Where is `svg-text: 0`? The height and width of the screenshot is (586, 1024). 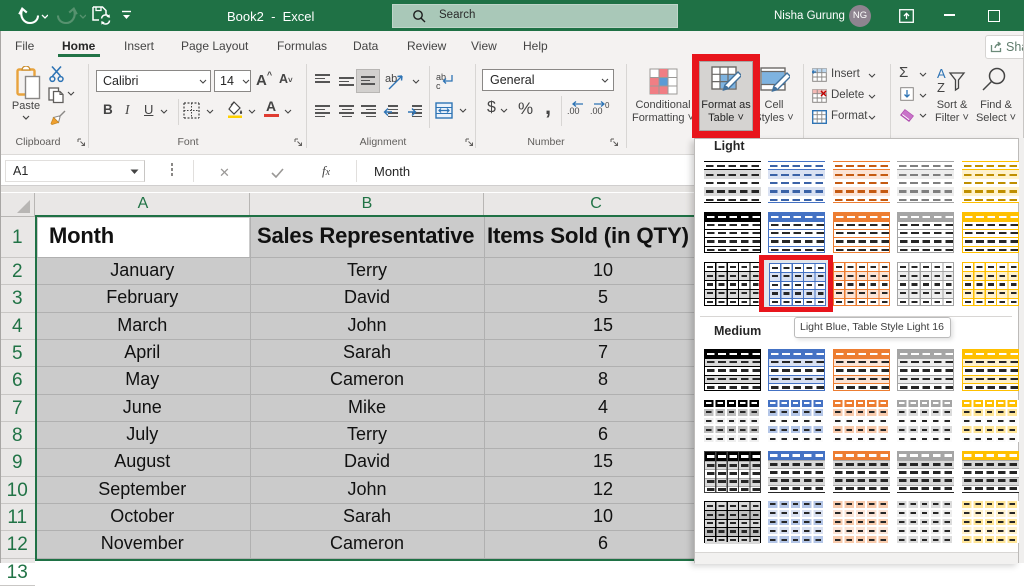 svg-text: 0 is located at coordinates (607, 105).